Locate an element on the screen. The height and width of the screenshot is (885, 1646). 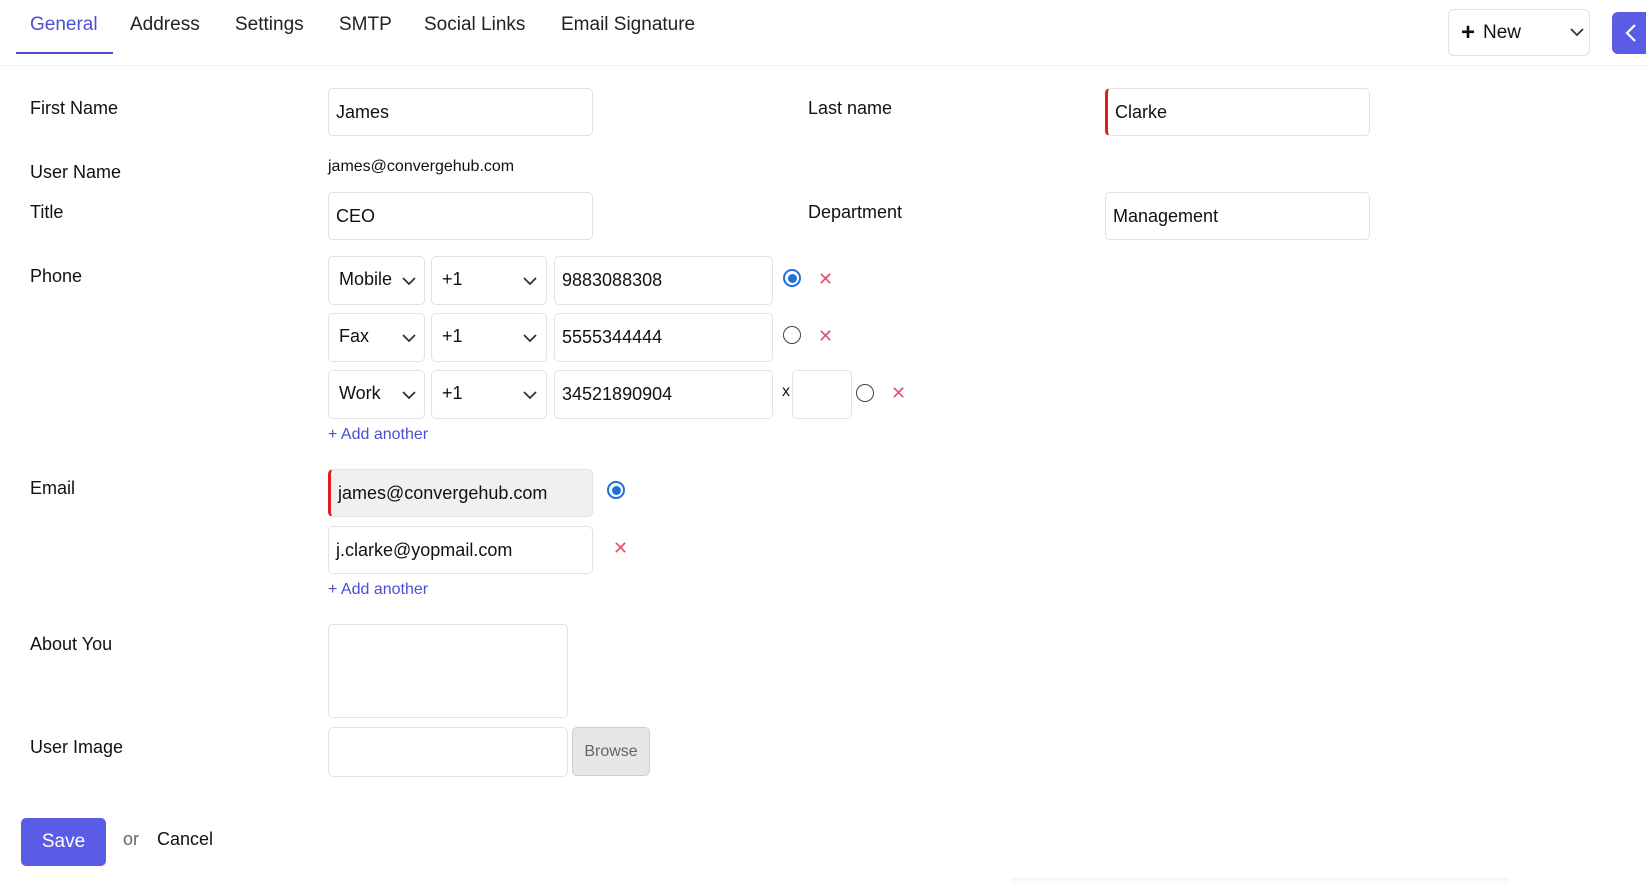
phone-type-select: Fax is located at coordinates (376, 337).